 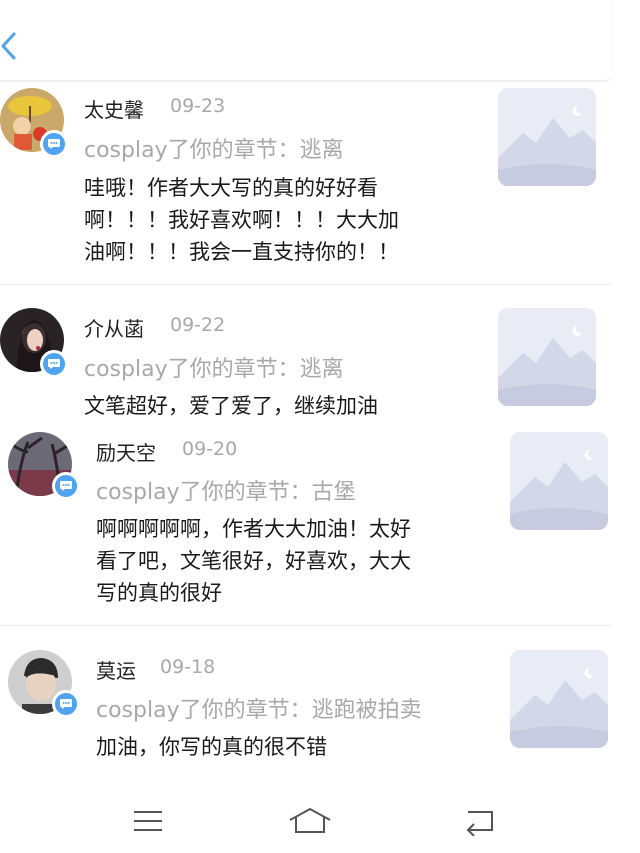 I want to click on commenter-name: 介从菡, so click(x=114, y=327).